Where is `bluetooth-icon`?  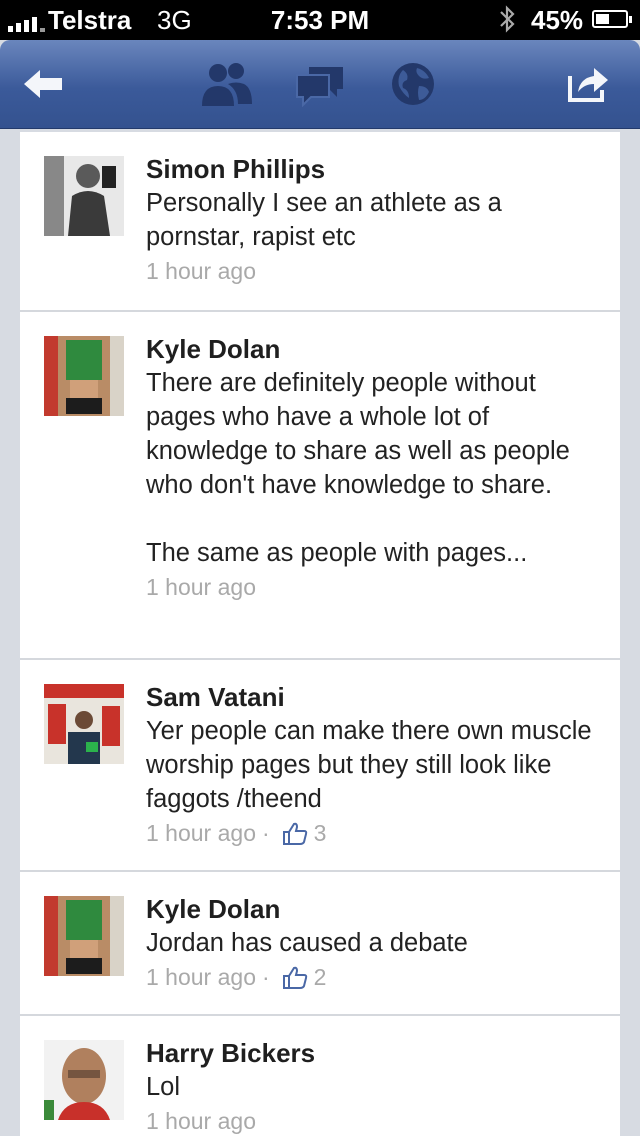
bluetooth-icon is located at coordinates (507, 22).